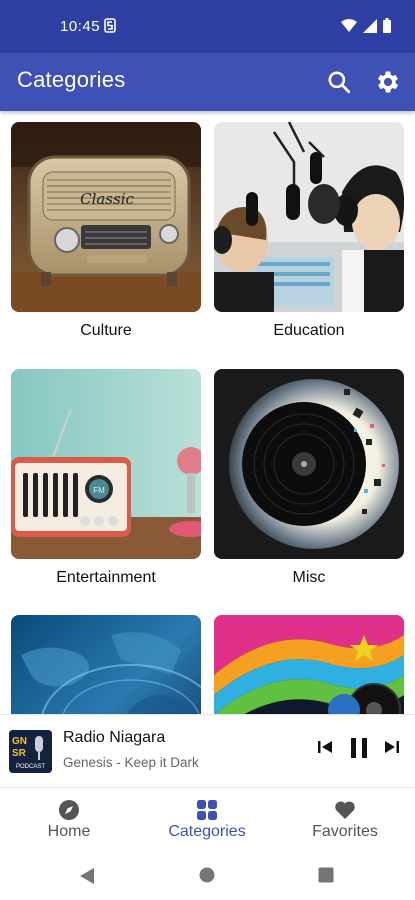 Image resolution: width=415 pixels, height=900 pixels. Describe the element at coordinates (131, 762) in the screenshot. I see `player-subtitle: Genesis - Keep it Dark` at that location.